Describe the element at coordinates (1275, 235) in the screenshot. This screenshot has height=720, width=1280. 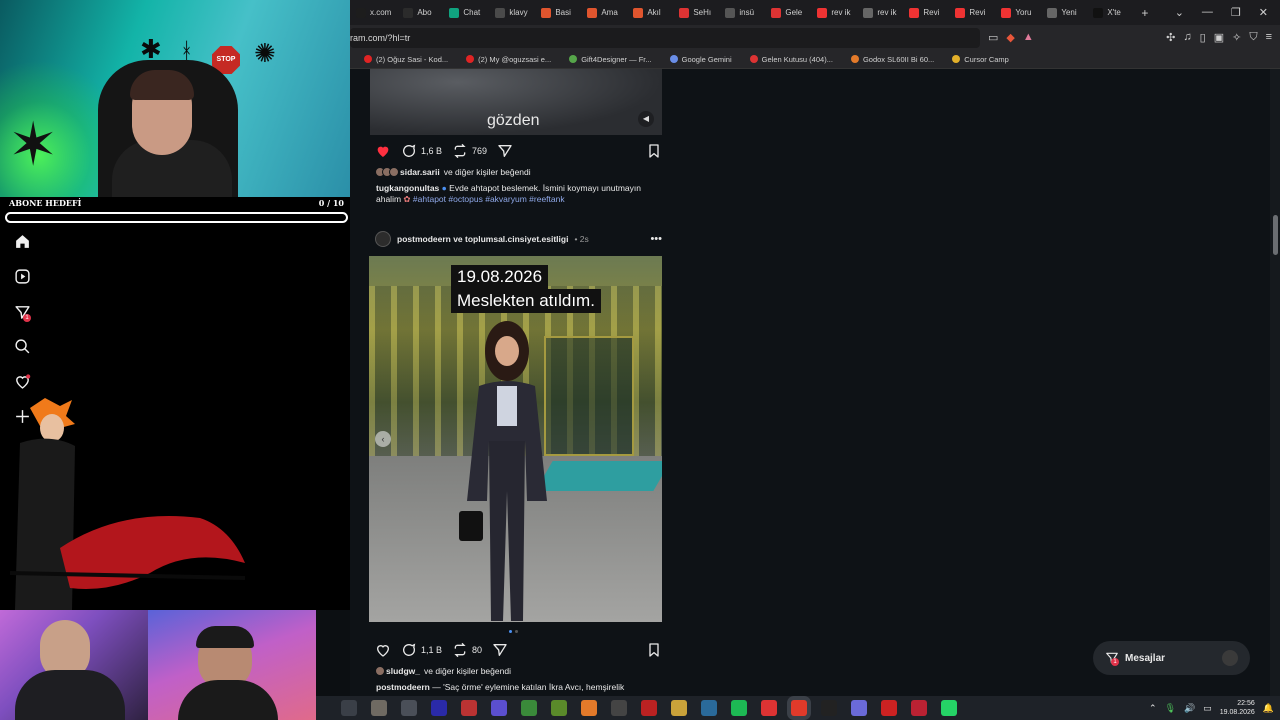
I see `scrollbar-thumb` at that location.